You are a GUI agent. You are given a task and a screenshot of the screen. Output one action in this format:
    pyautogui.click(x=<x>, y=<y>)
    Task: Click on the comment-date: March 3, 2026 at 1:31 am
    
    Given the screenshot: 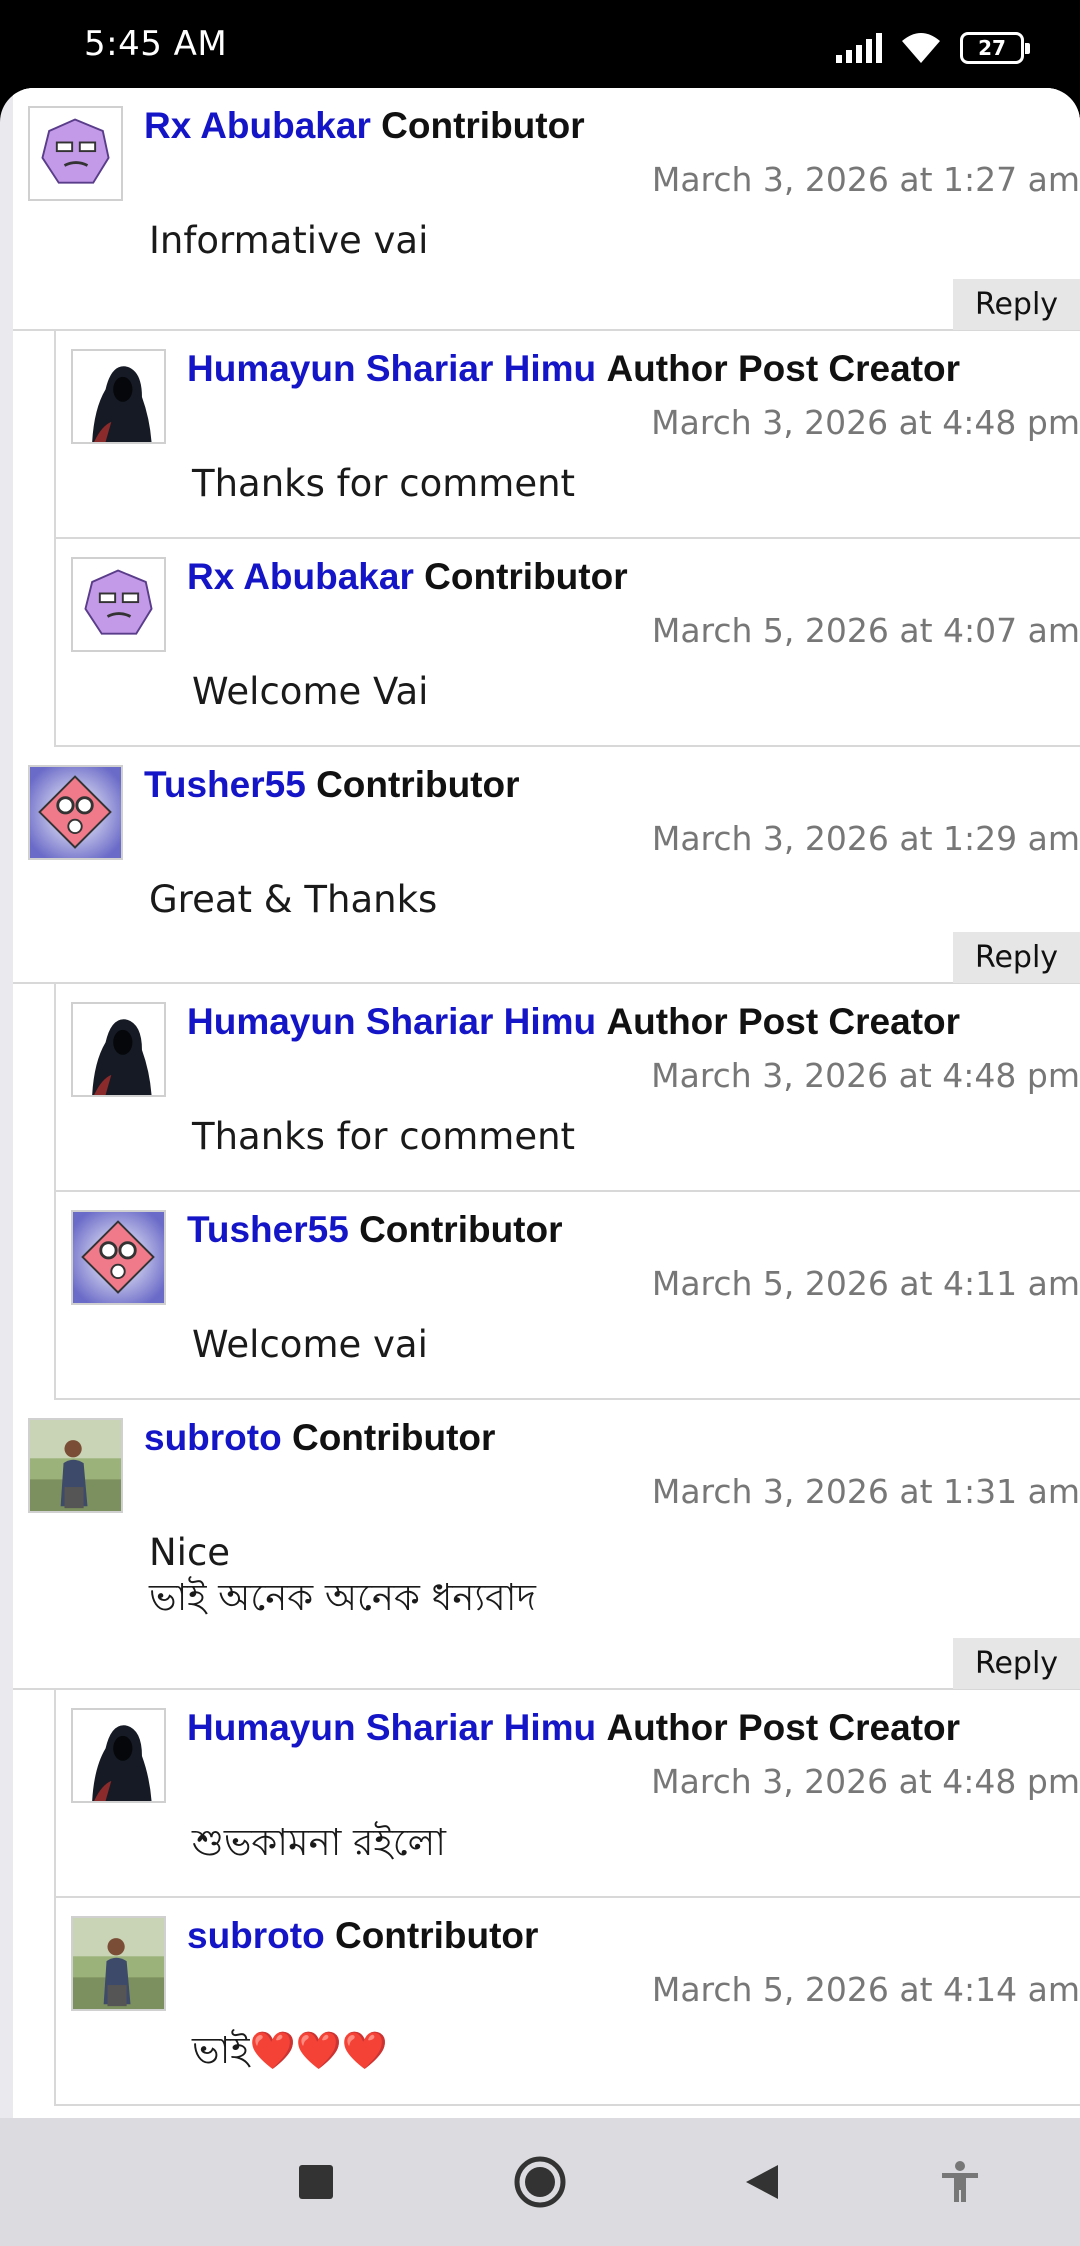 What is the action you would take?
    pyautogui.click(x=866, y=1491)
    